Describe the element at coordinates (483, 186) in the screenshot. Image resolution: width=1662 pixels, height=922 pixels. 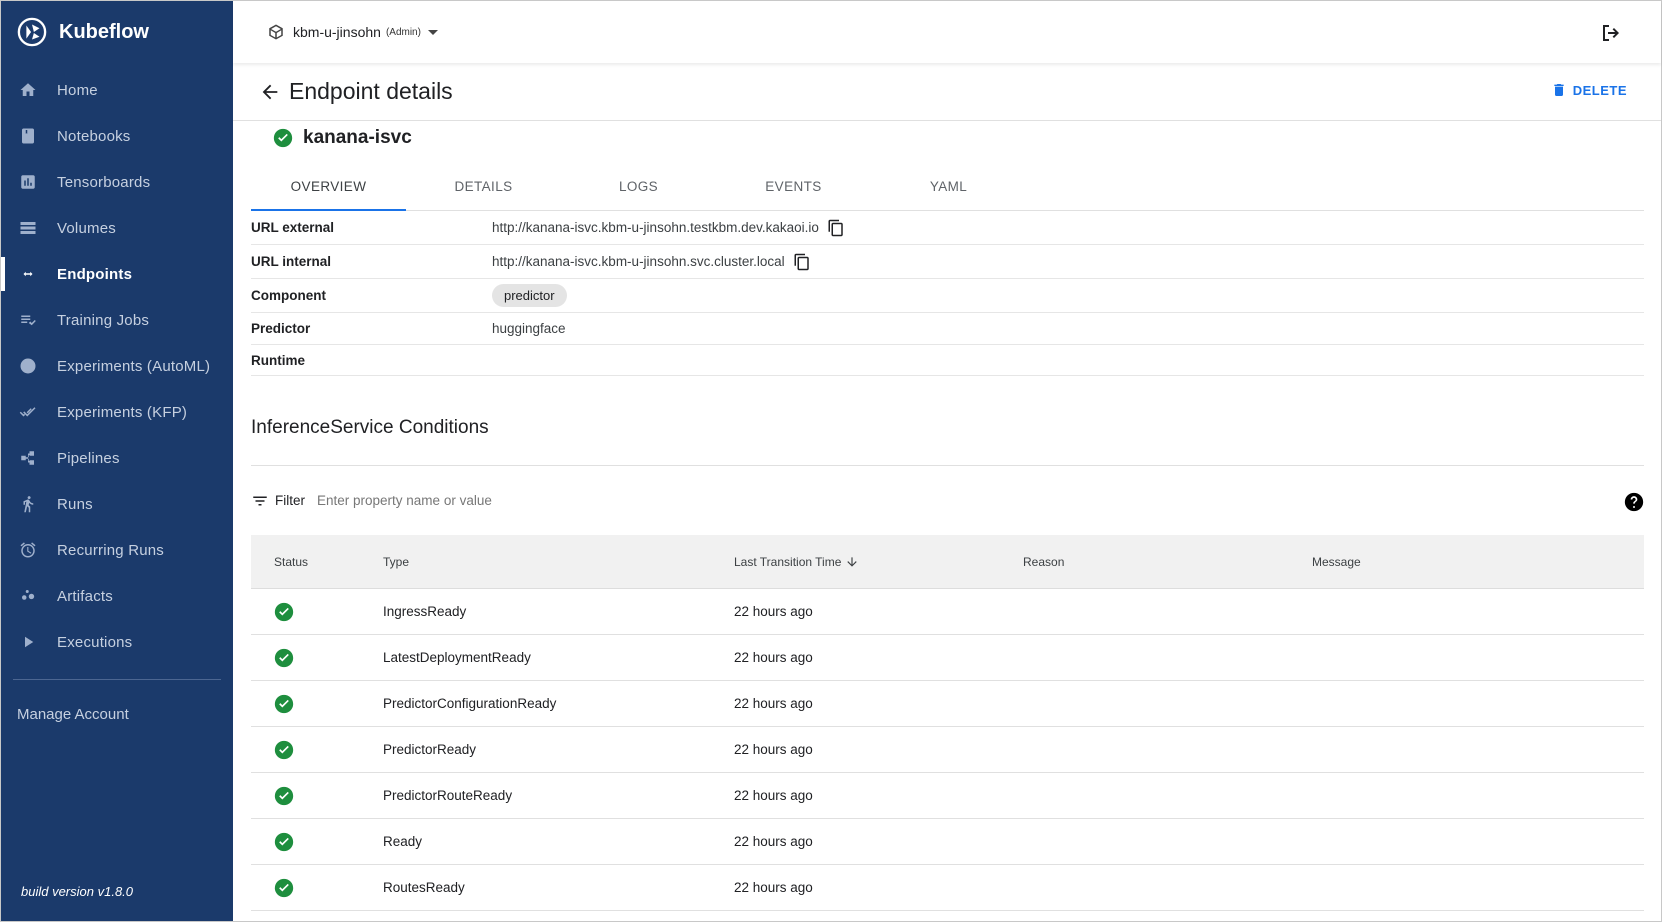
I see `tab-details: DETAILS` at that location.